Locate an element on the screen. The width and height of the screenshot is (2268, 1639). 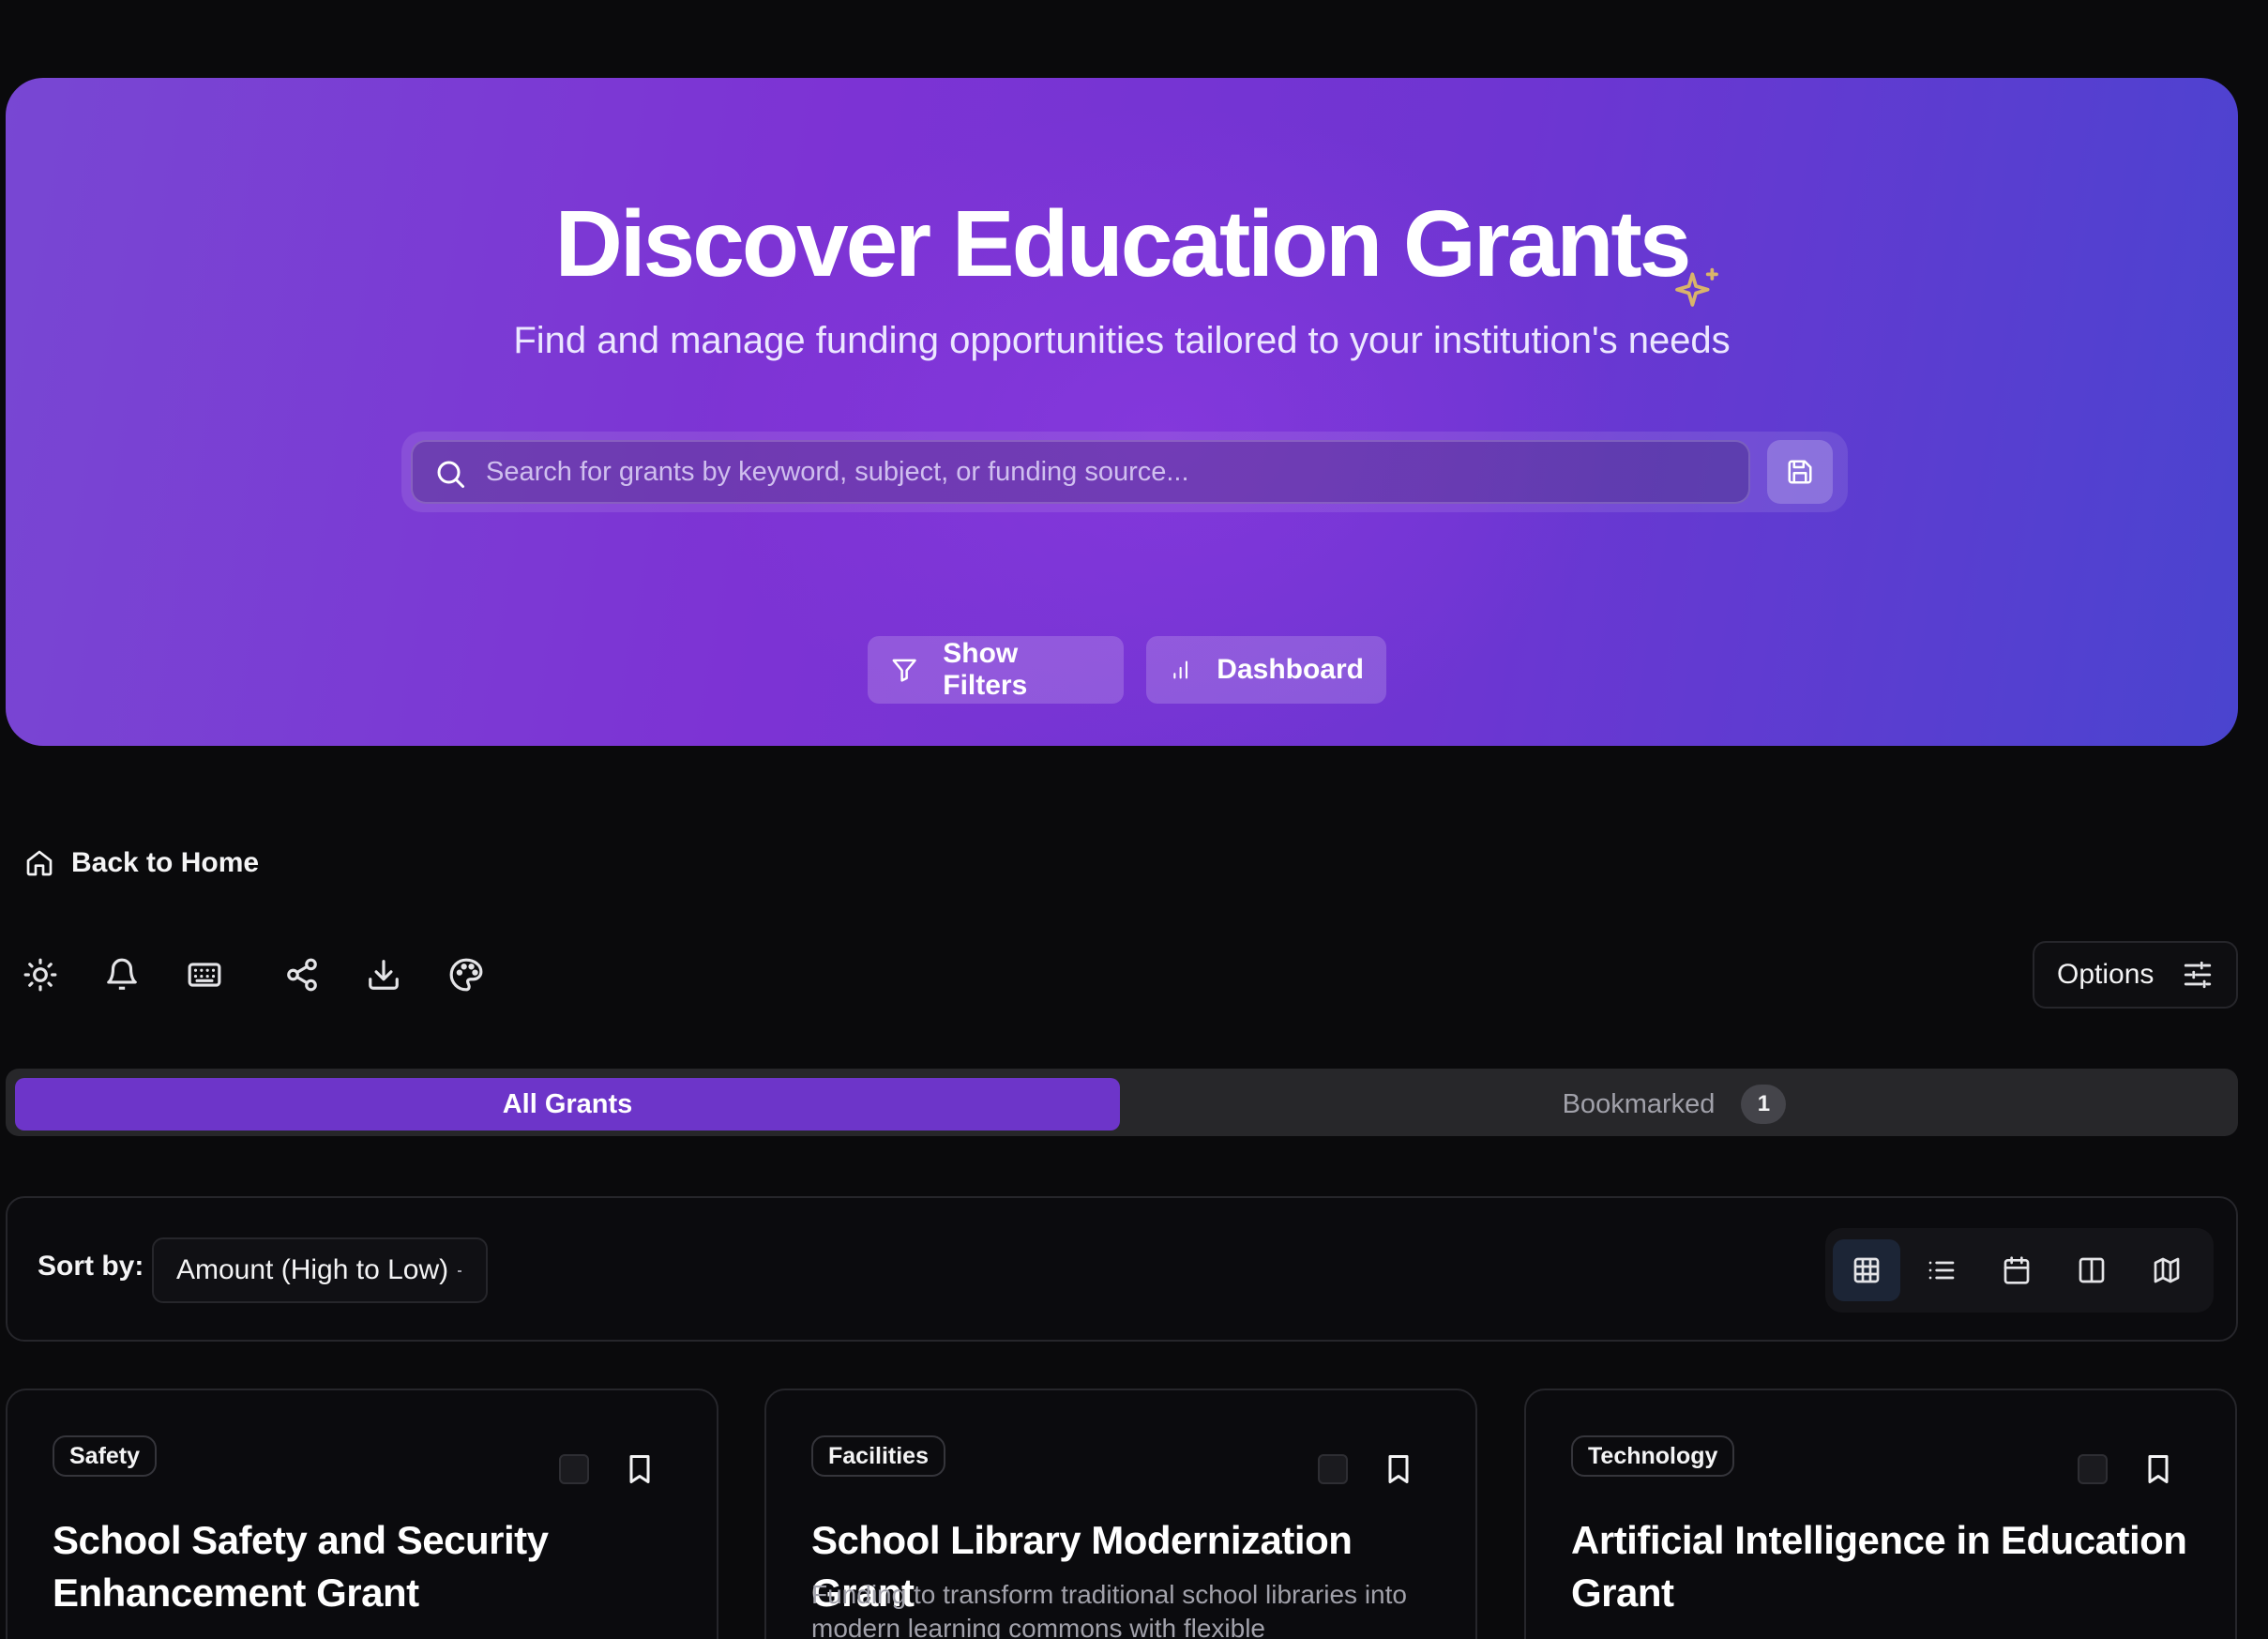
options-button: Options is located at coordinates (2135, 975).